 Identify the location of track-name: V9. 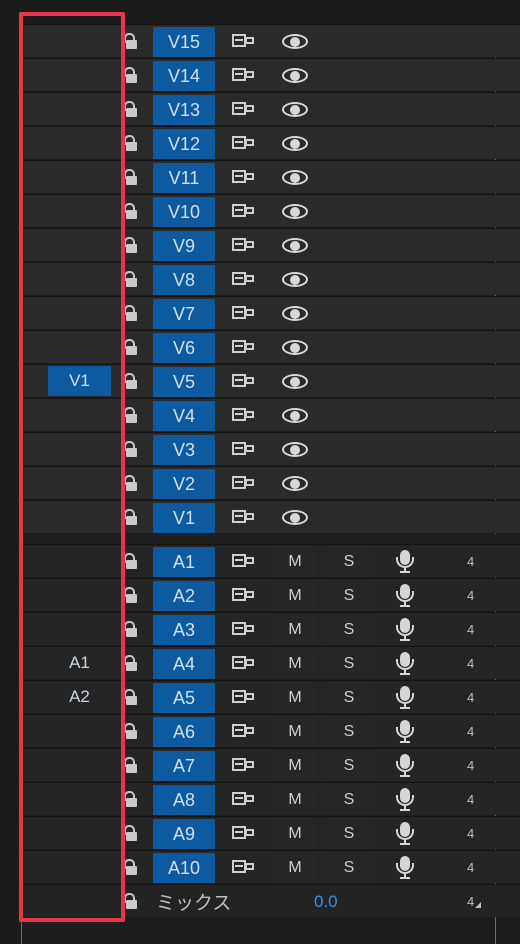
(184, 246).